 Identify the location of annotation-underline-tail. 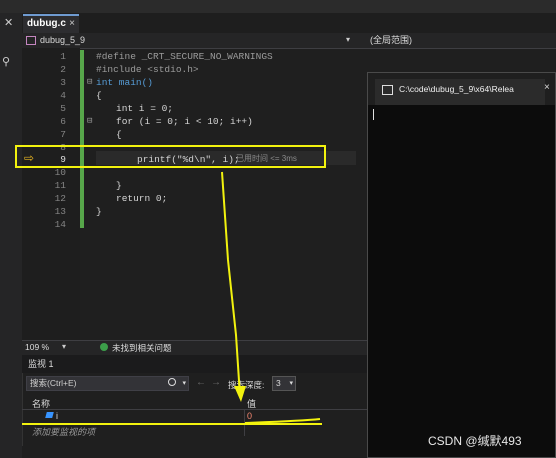
(282, 421).